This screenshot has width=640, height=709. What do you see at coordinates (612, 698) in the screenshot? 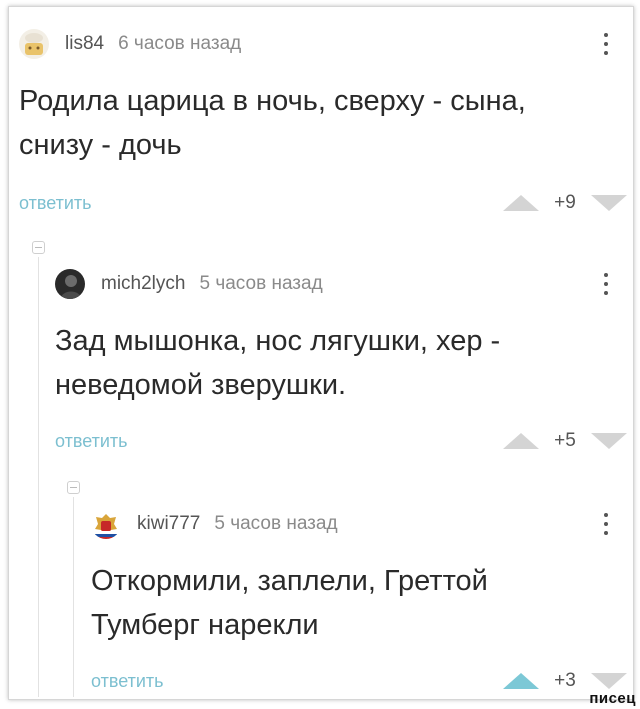
I see `watermark: писец` at bounding box center [612, 698].